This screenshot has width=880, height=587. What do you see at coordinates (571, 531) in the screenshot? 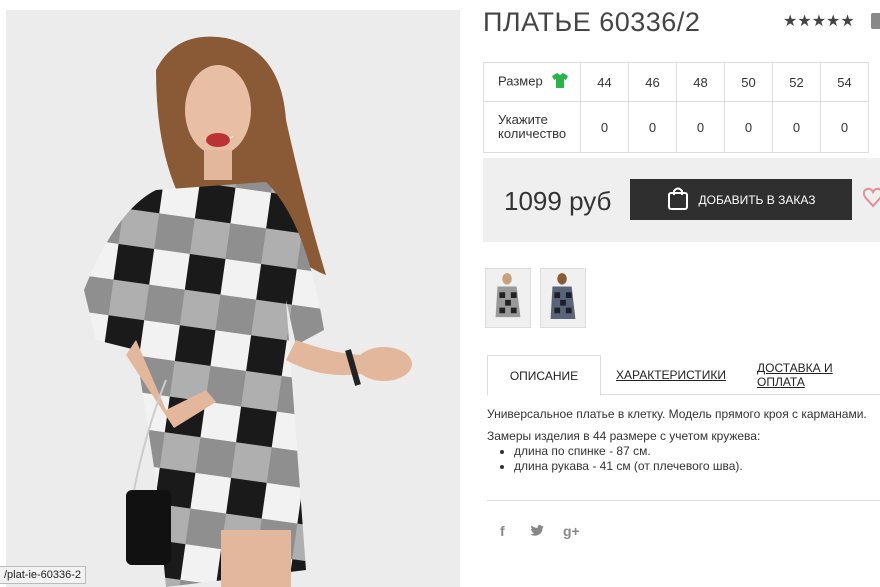
I see `googleplus-icon: g+` at bounding box center [571, 531].